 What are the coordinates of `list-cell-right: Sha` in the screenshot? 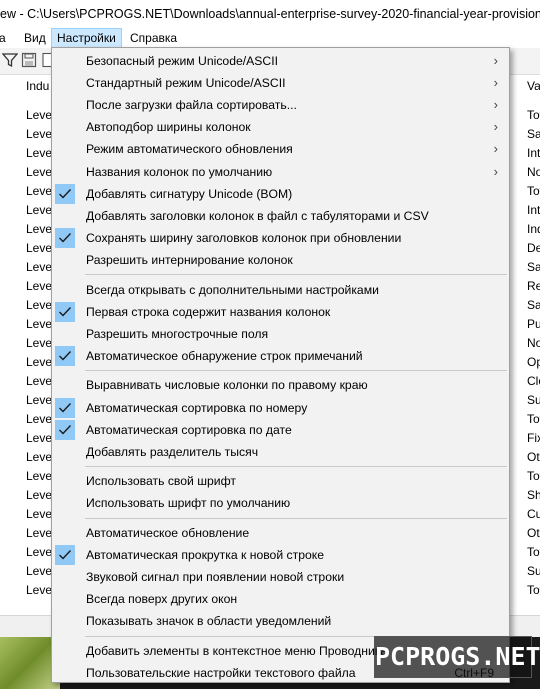 It's located at (533, 495).